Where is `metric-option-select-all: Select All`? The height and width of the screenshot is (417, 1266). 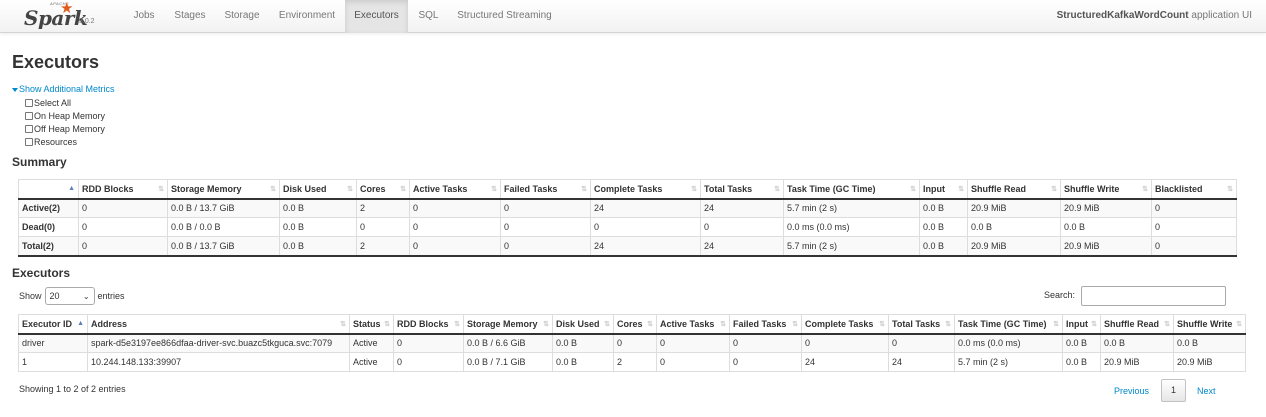 metric-option-select-all: Select All is located at coordinates (48, 103).